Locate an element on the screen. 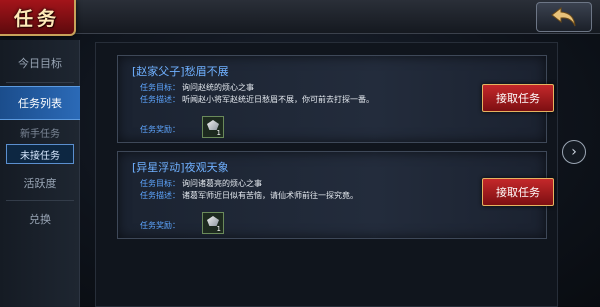 Image resolution: width=600 pixels, height=307 pixels. sidebar-item-label: 任务列表 is located at coordinates (40, 103).